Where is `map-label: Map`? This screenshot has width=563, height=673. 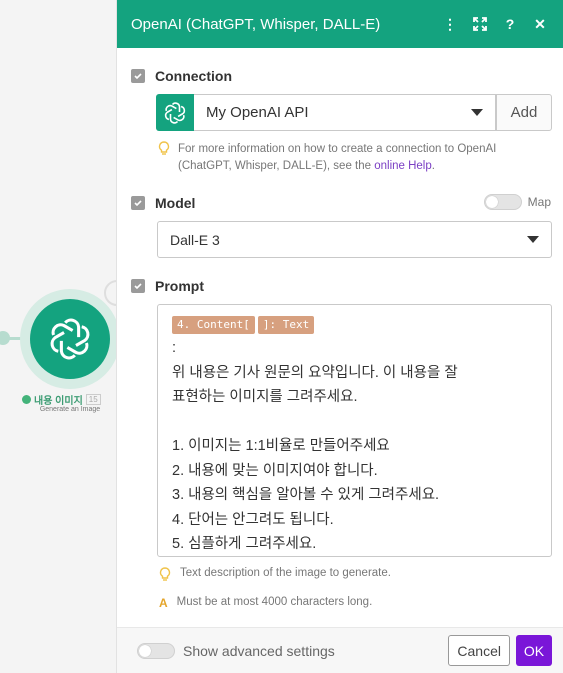 map-label: Map is located at coordinates (539, 202).